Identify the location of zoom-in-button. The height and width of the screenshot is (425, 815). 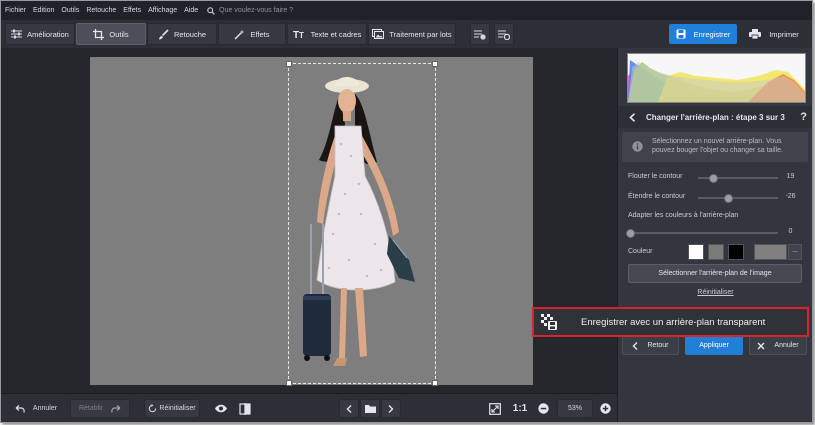
(605, 408).